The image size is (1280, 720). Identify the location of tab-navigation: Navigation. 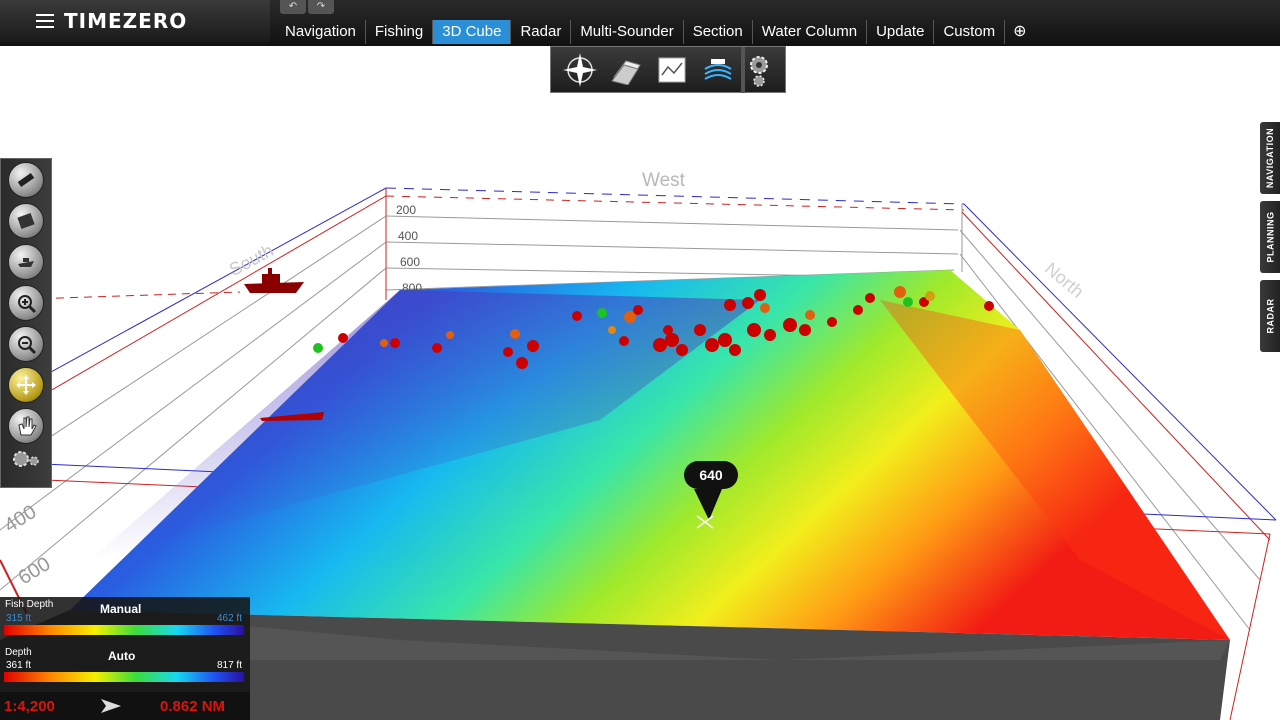
(321, 32).